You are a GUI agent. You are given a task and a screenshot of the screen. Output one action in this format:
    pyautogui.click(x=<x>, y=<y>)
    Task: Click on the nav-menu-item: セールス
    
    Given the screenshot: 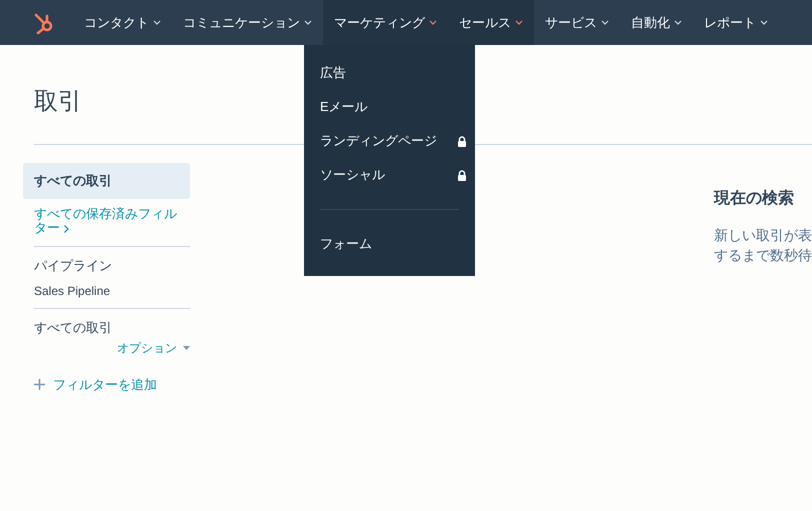 What is the action you would take?
    pyautogui.click(x=491, y=22)
    